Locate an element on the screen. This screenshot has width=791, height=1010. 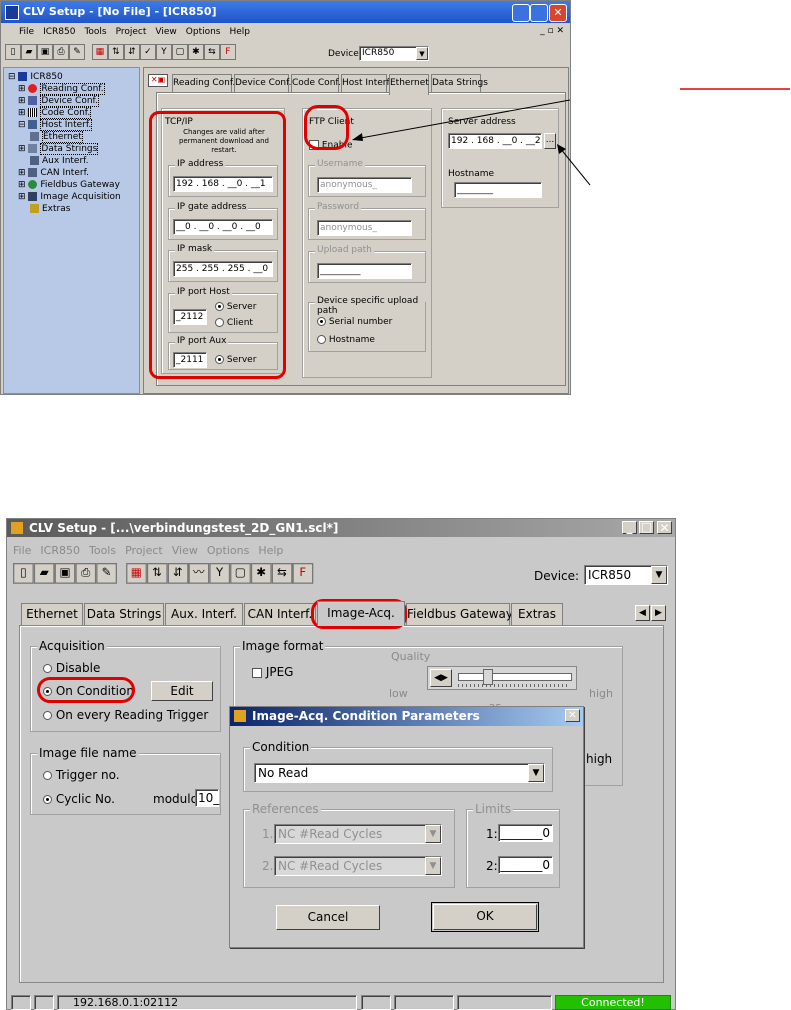
maximize-button-bottom: □ is located at coordinates (646, 527).